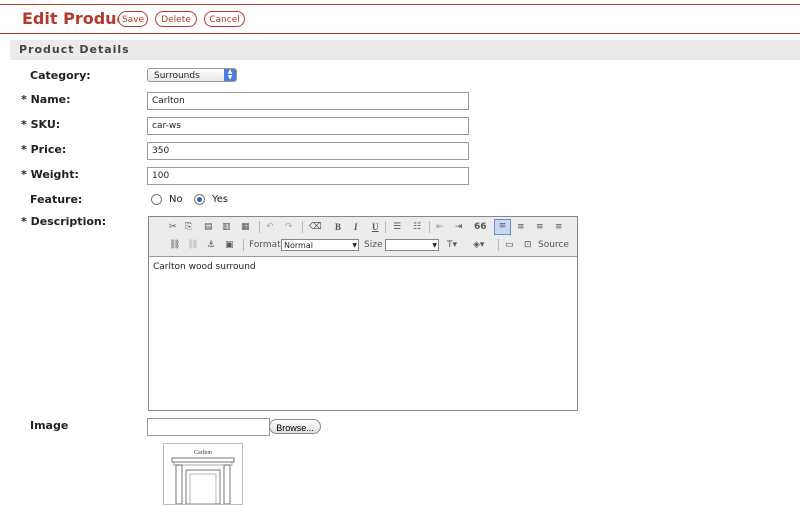  What do you see at coordinates (373, 245) in the screenshot?
I see `size-label: Size` at bounding box center [373, 245].